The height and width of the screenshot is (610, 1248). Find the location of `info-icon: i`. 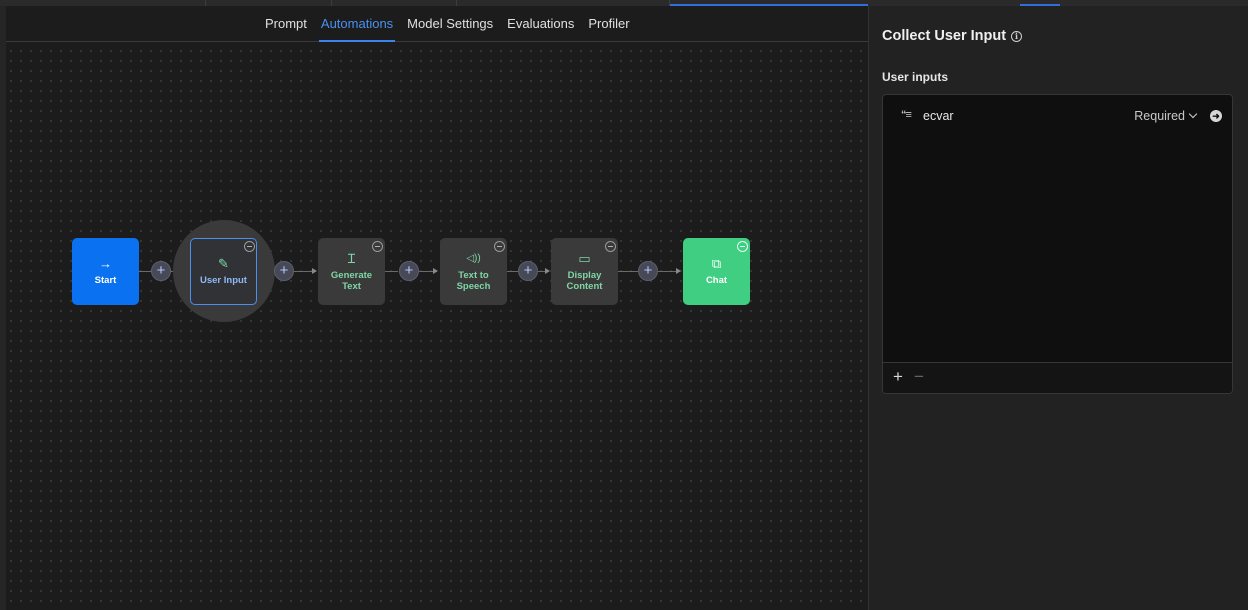

info-icon: i is located at coordinates (1017, 36).